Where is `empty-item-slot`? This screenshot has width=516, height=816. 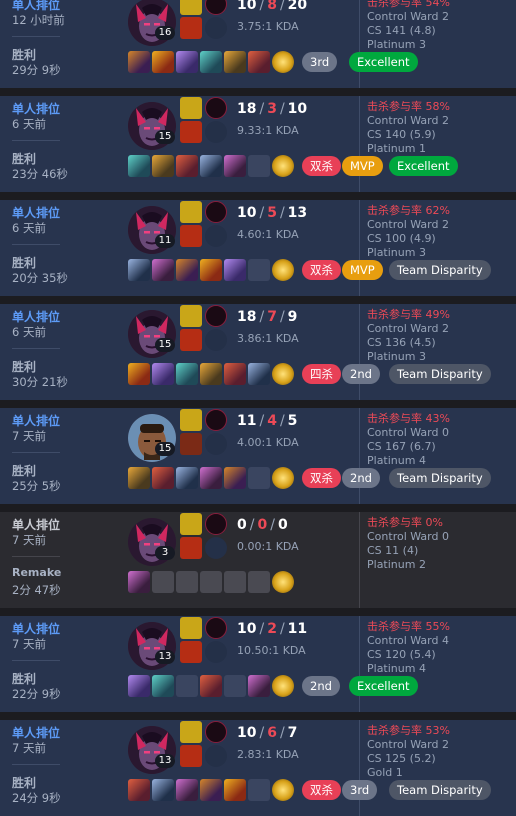 empty-item-slot is located at coordinates (259, 270).